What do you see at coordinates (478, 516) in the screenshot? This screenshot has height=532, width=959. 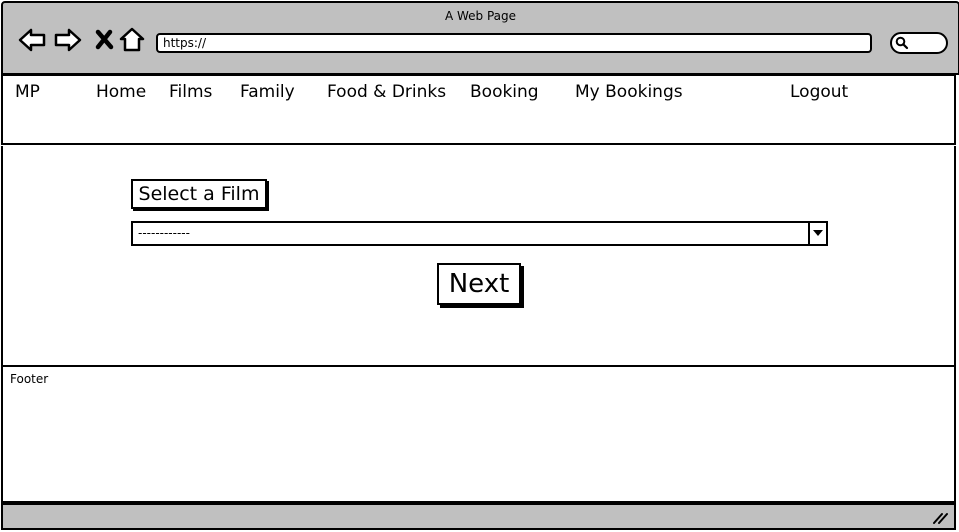 I see `browser-status-bar` at bounding box center [478, 516].